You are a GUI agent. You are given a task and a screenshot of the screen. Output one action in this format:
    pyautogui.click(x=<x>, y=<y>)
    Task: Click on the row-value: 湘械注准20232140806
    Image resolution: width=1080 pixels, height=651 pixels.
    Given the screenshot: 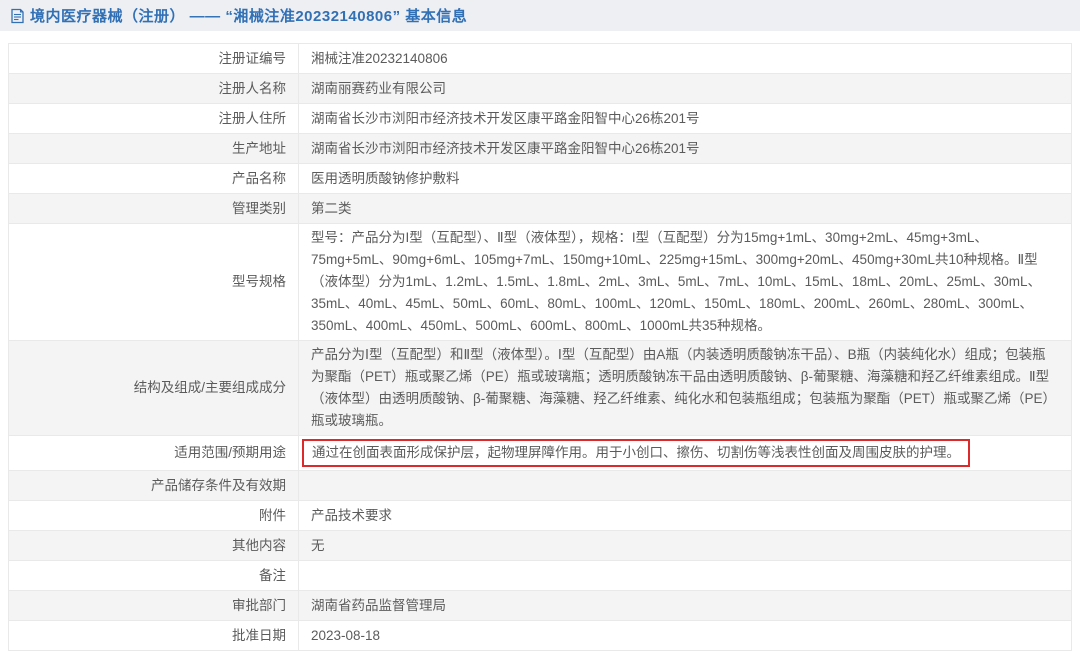 What is the action you would take?
    pyautogui.click(x=379, y=58)
    